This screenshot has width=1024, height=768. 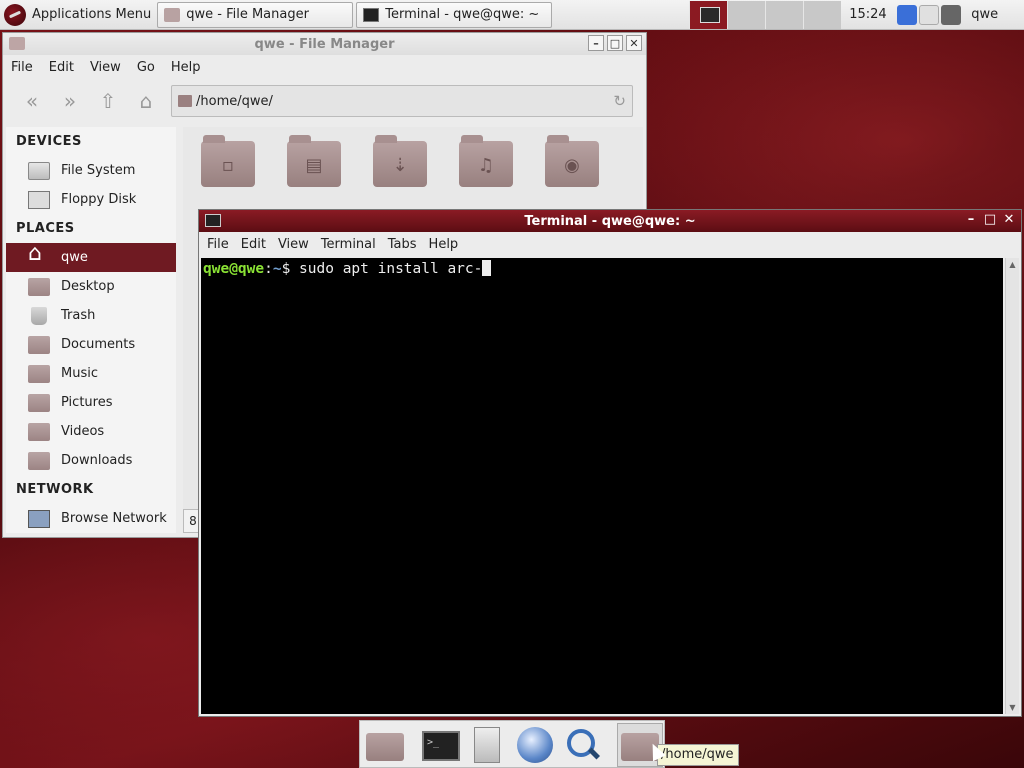 What do you see at coordinates (234, 269) in the screenshot?
I see `prompt-user: qwe@qwe` at bounding box center [234, 269].